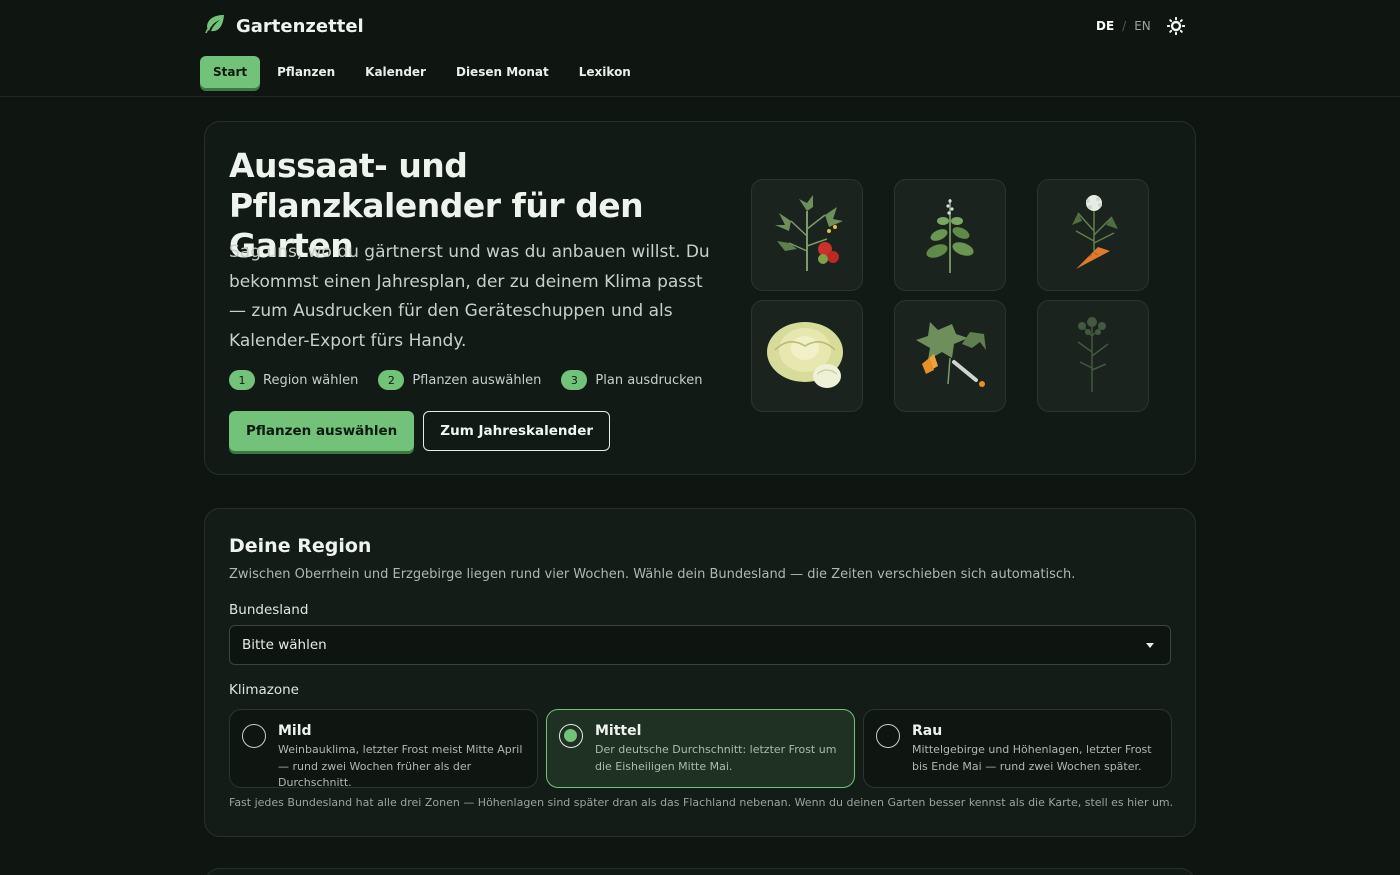 Image resolution: width=1400 pixels, height=875 pixels. Describe the element at coordinates (517, 431) in the screenshot. I see `year-calendar-button: Zum Jahreskalender` at that location.